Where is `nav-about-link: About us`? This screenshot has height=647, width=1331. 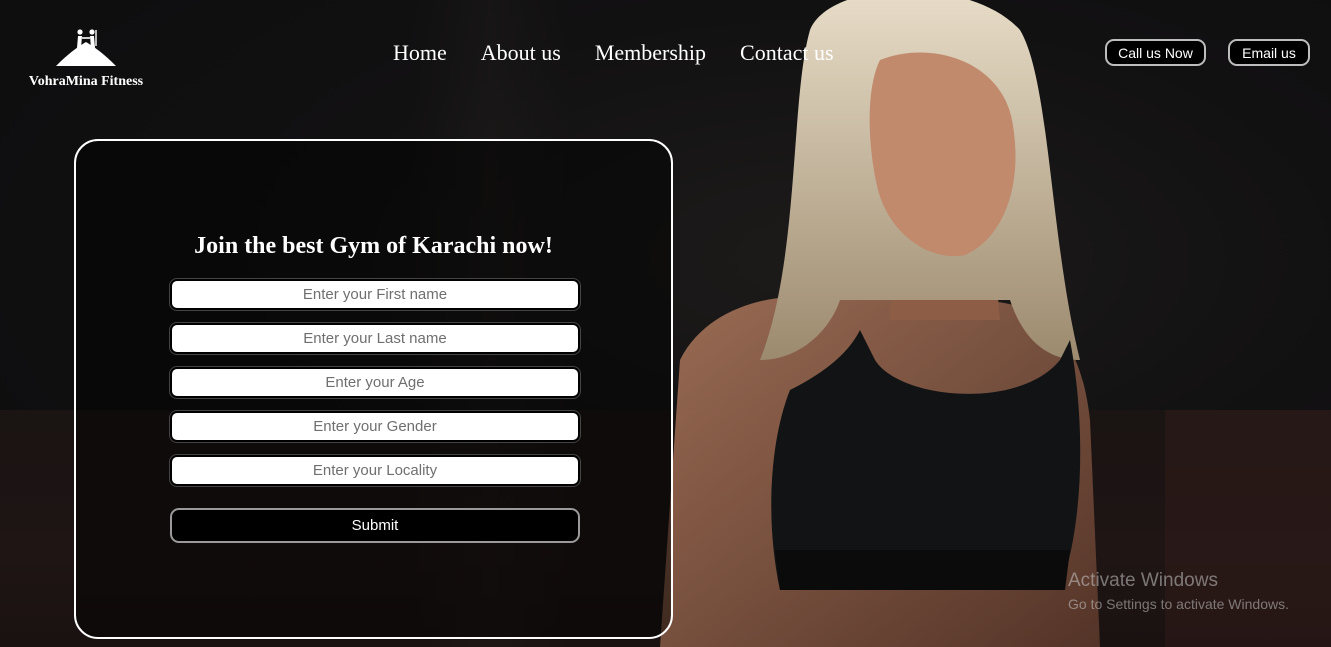 nav-about-link: About us is located at coordinates (521, 53).